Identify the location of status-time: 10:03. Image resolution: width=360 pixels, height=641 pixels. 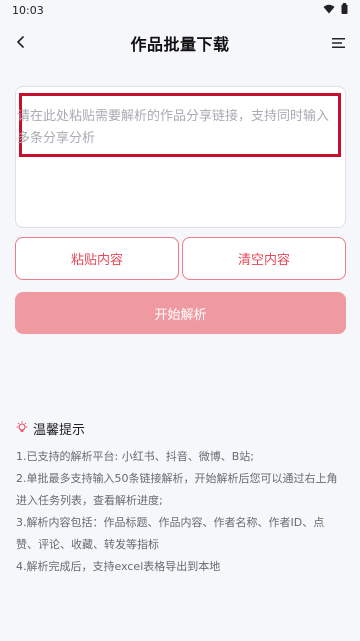
(28, 10).